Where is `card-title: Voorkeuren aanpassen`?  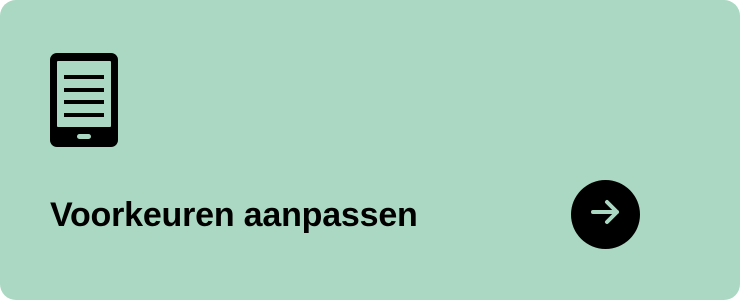 card-title: Voorkeuren aanpassen is located at coordinates (234, 215).